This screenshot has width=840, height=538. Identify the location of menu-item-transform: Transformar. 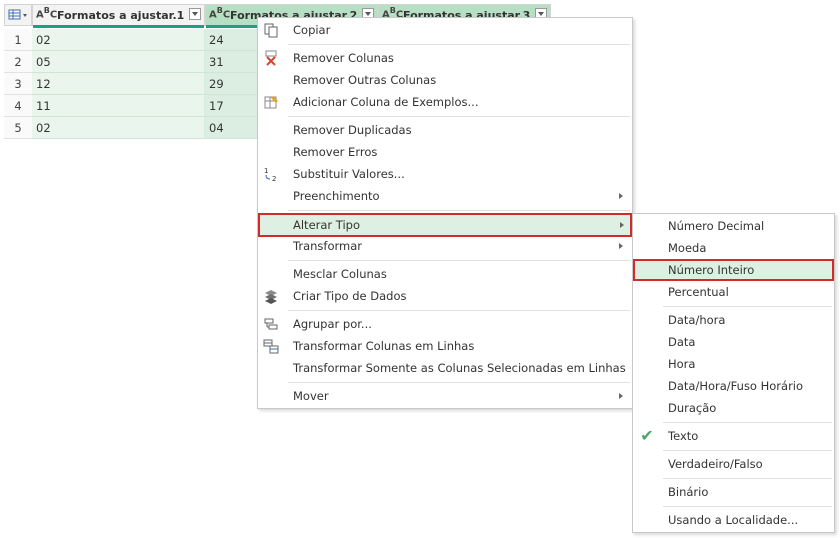
(445, 246).